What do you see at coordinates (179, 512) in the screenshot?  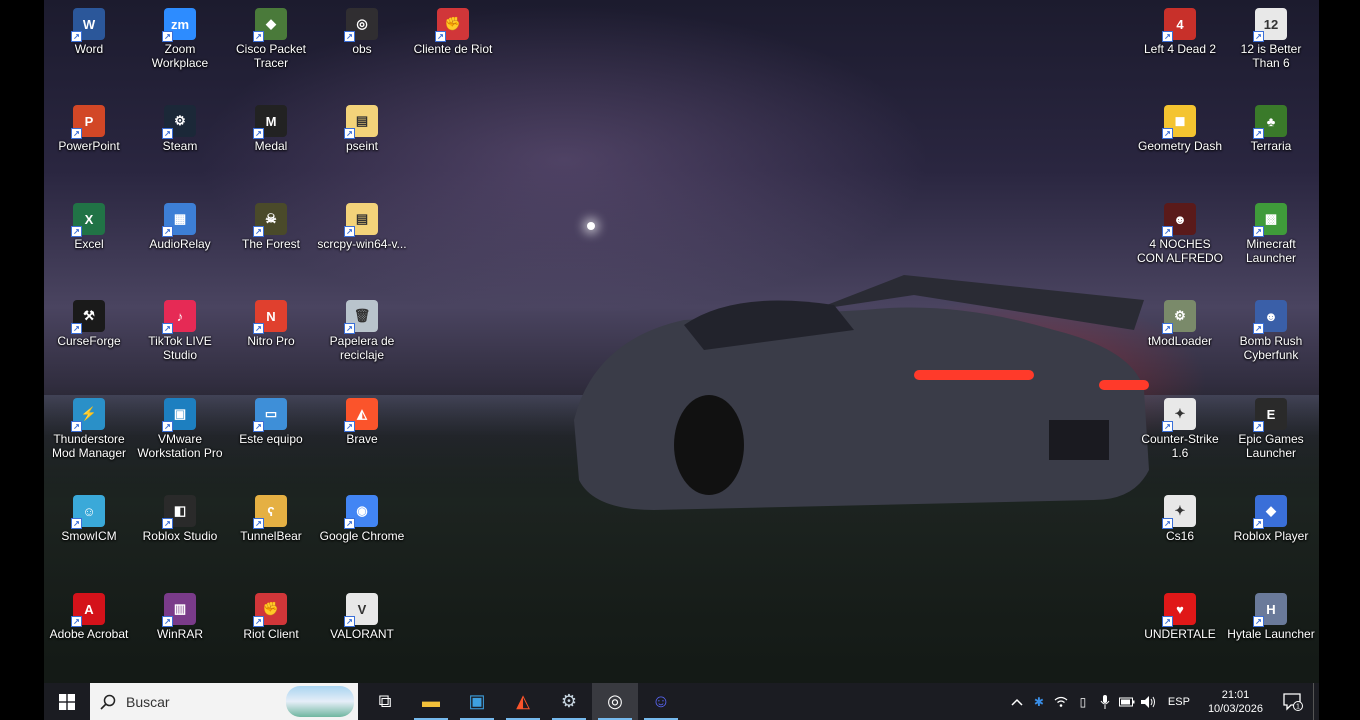 I see `roblox-studio-icon: ◧ ↗` at bounding box center [179, 512].